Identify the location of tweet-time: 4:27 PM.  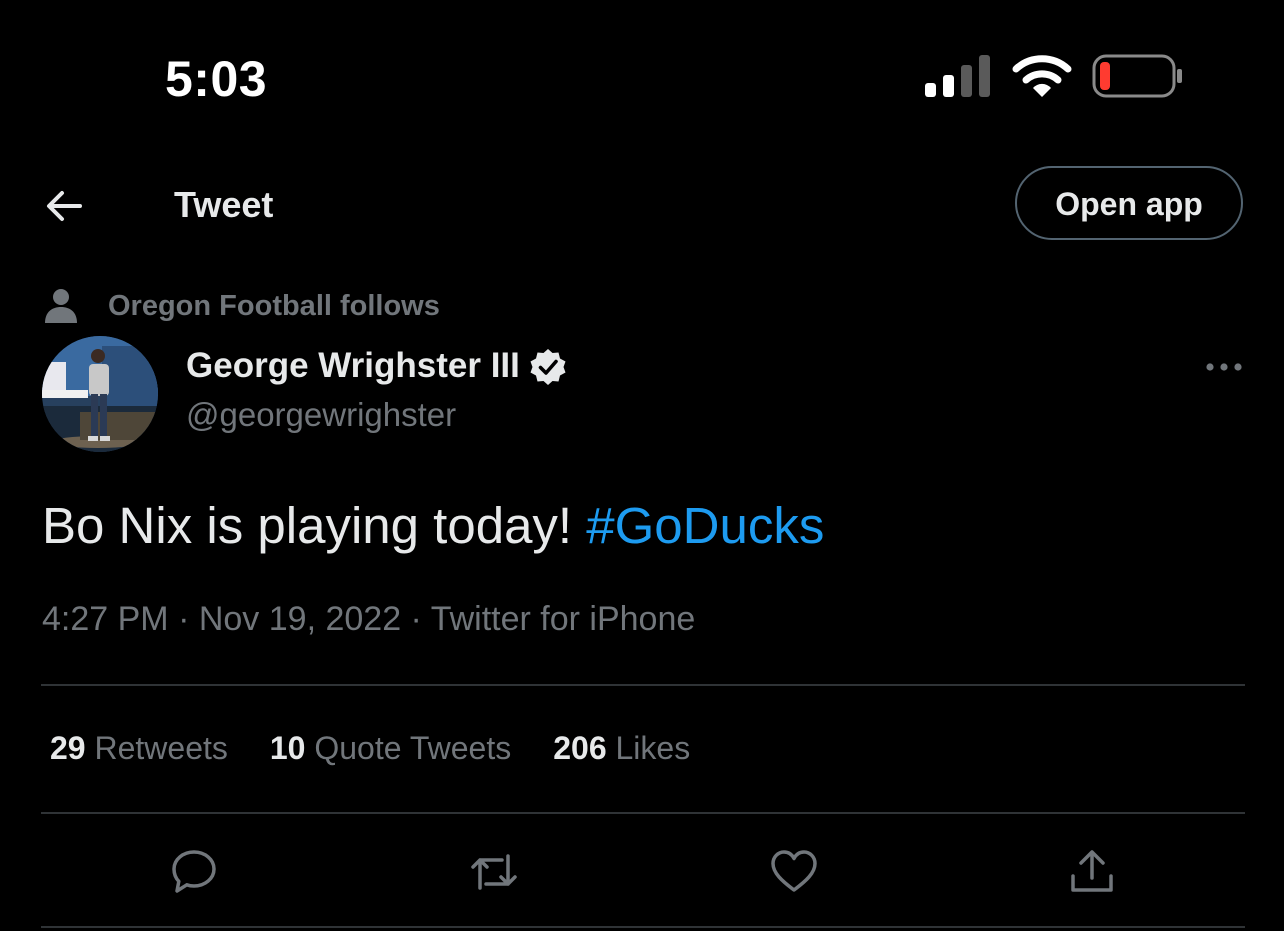
(105, 619).